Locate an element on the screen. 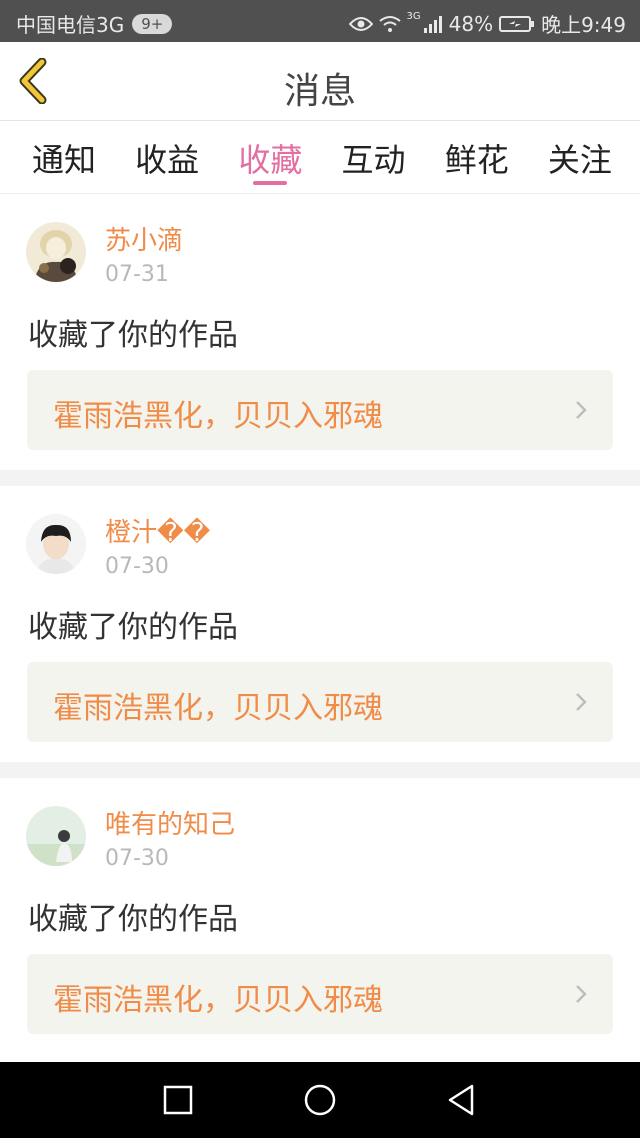  username: 唯有的知己 is located at coordinates (170, 822).